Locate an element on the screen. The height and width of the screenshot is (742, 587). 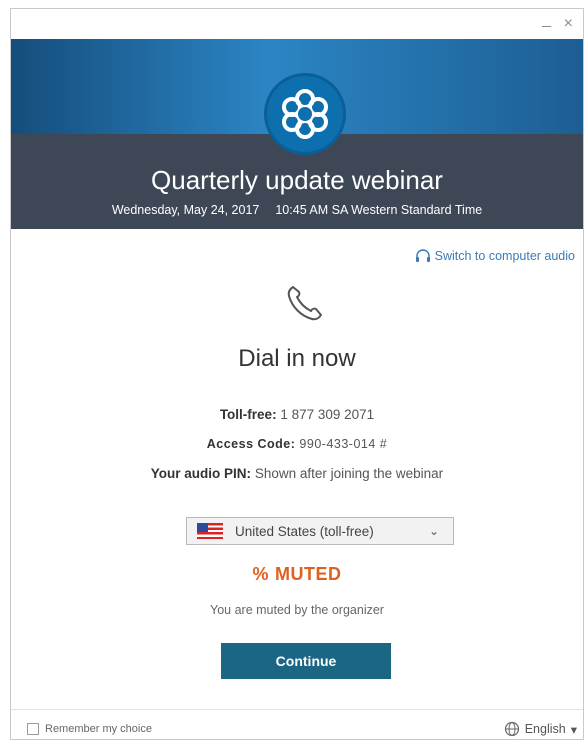
globe-icon is located at coordinates (511, 729).